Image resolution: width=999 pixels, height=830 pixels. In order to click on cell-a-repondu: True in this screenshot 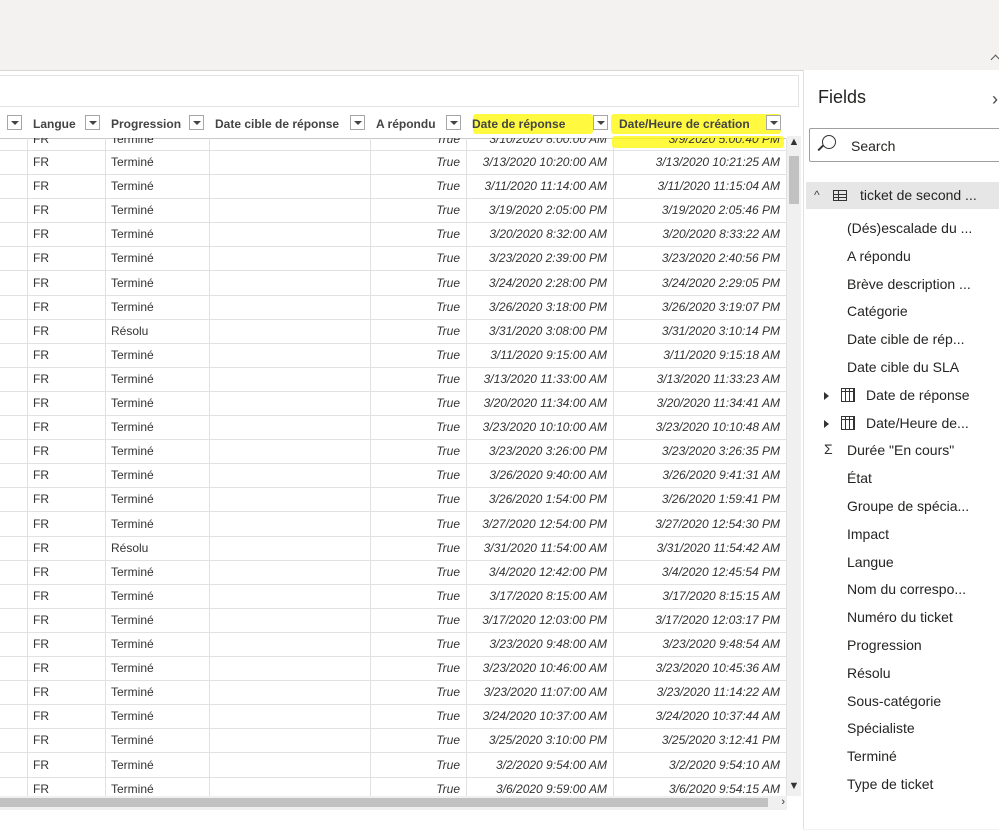, I will do `click(419, 595)`.